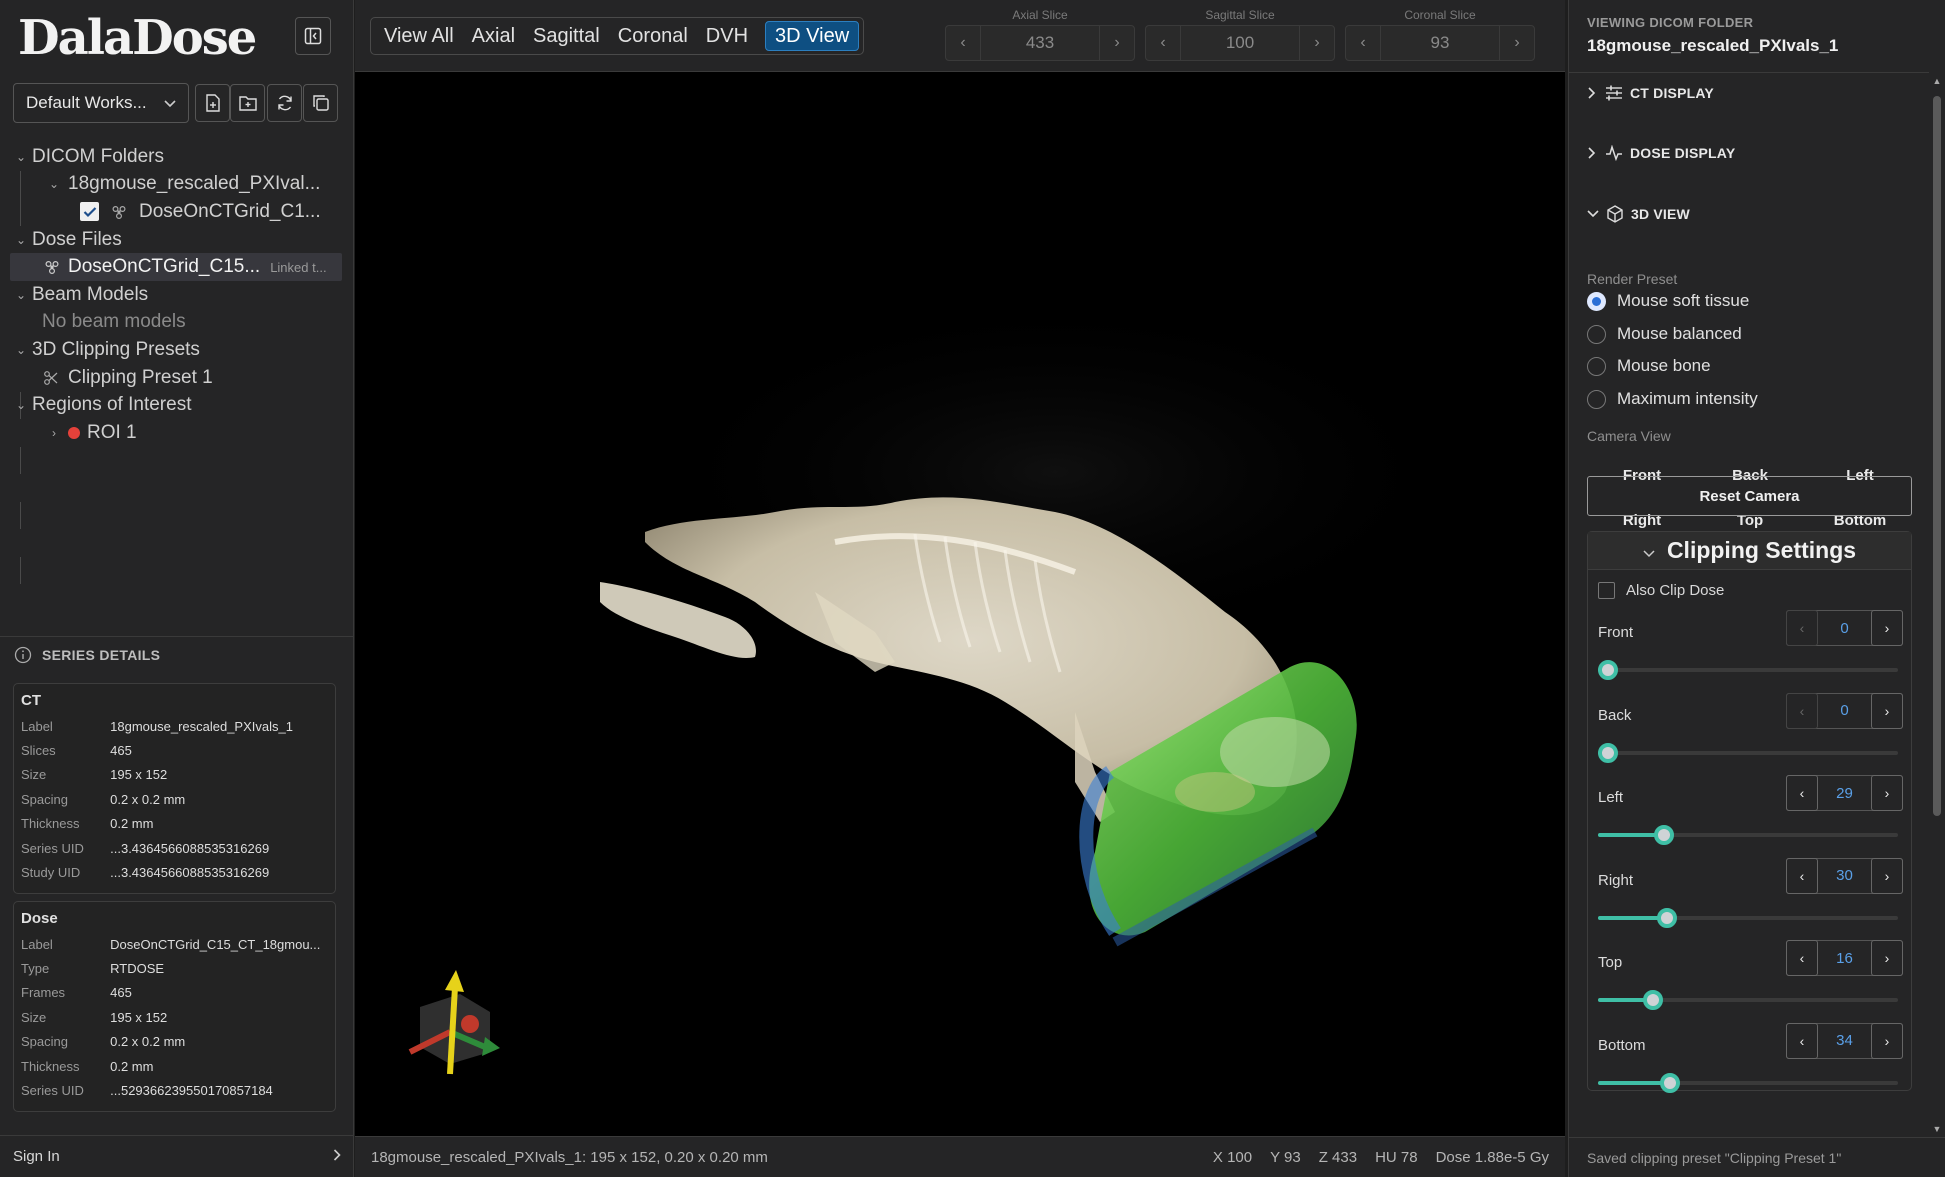 Image resolution: width=1945 pixels, height=1177 pixels. What do you see at coordinates (1668, 301) in the screenshot?
I see `preset-mouse-soft-tissue: Mouse soft tissue` at bounding box center [1668, 301].